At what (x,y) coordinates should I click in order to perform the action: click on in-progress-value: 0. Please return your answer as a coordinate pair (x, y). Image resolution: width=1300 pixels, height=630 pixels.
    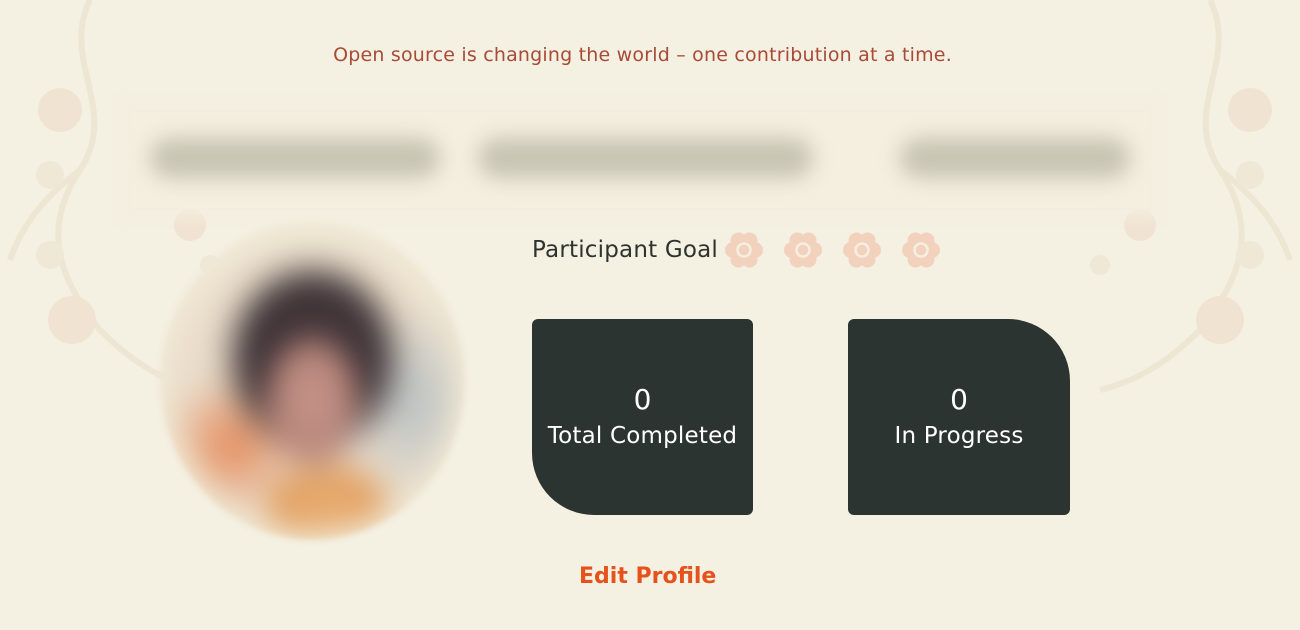
    Looking at the image, I should click on (959, 399).